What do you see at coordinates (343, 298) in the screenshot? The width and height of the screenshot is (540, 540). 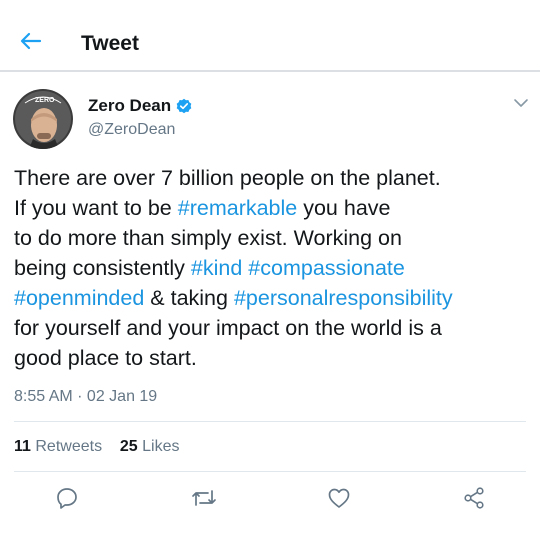 I see `hashtag-link: #personalresponsibility` at bounding box center [343, 298].